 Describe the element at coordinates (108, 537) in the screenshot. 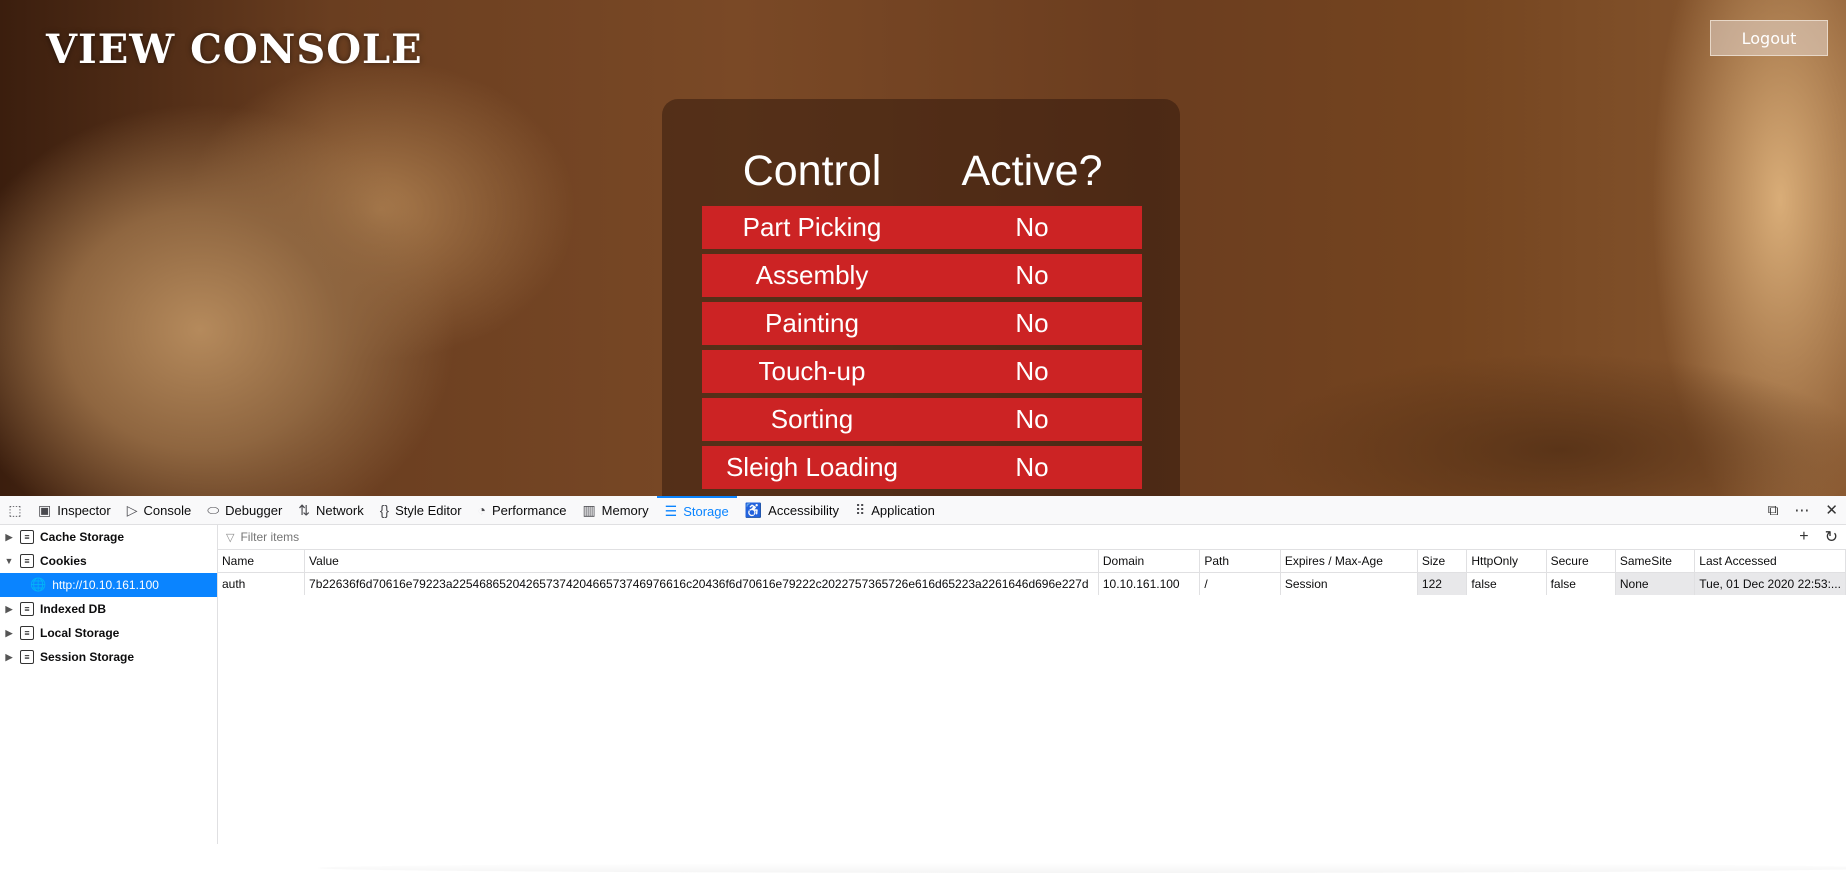

I see `sidebar-item-cache-storage: ▶ ≡ Cache Storage` at that location.